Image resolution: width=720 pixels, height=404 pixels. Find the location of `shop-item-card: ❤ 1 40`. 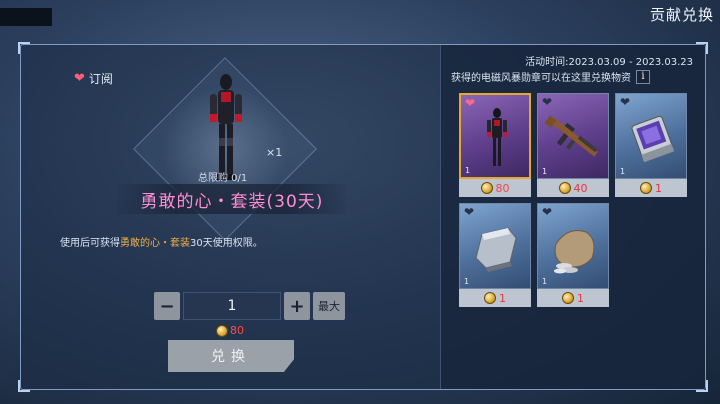

shop-item-card: ❤ 1 40 is located at coordinates (573, 145).